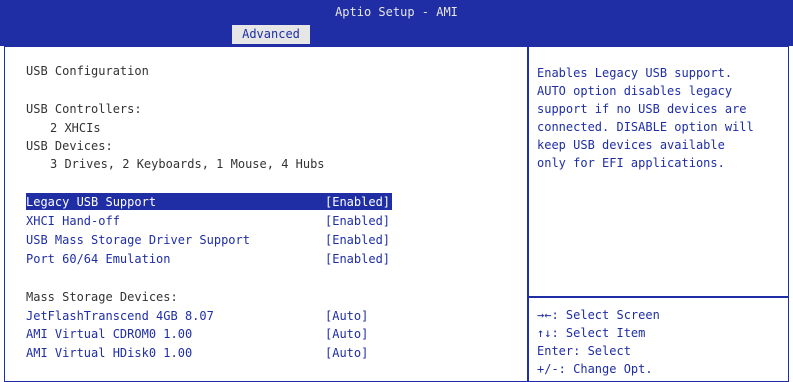 The height and width of the screenshot is (382, 793). What do you see at coordinates (357, 202) in the screenshot?
I see `setting-legacy-usb-support-value: [Enabled]` at bounding box center [357, 202].